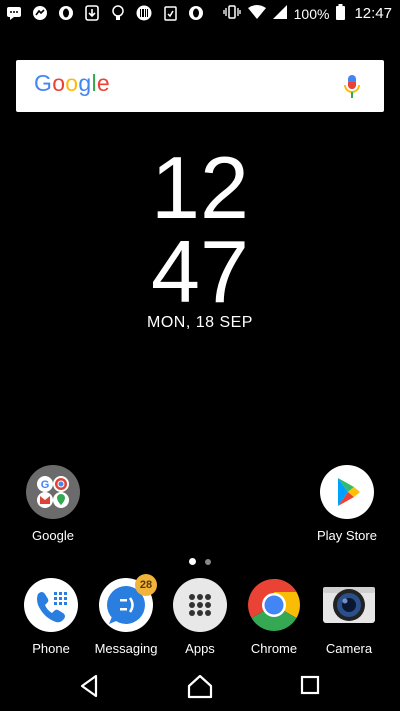  What do you see at coordinates (256, 13) in the screenshot?
I see `wifi-icon` at bounding box center [256, 13].